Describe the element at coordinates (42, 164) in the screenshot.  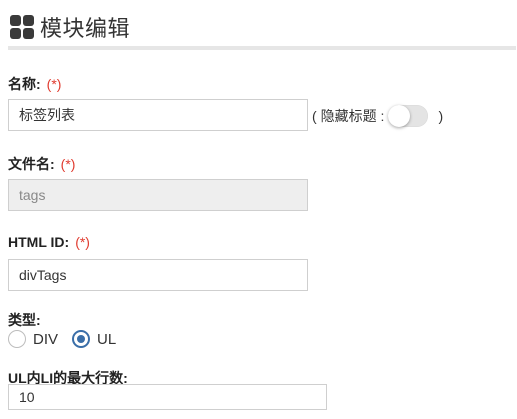
I see `file-name-label: 文件名: (*)` at that location.